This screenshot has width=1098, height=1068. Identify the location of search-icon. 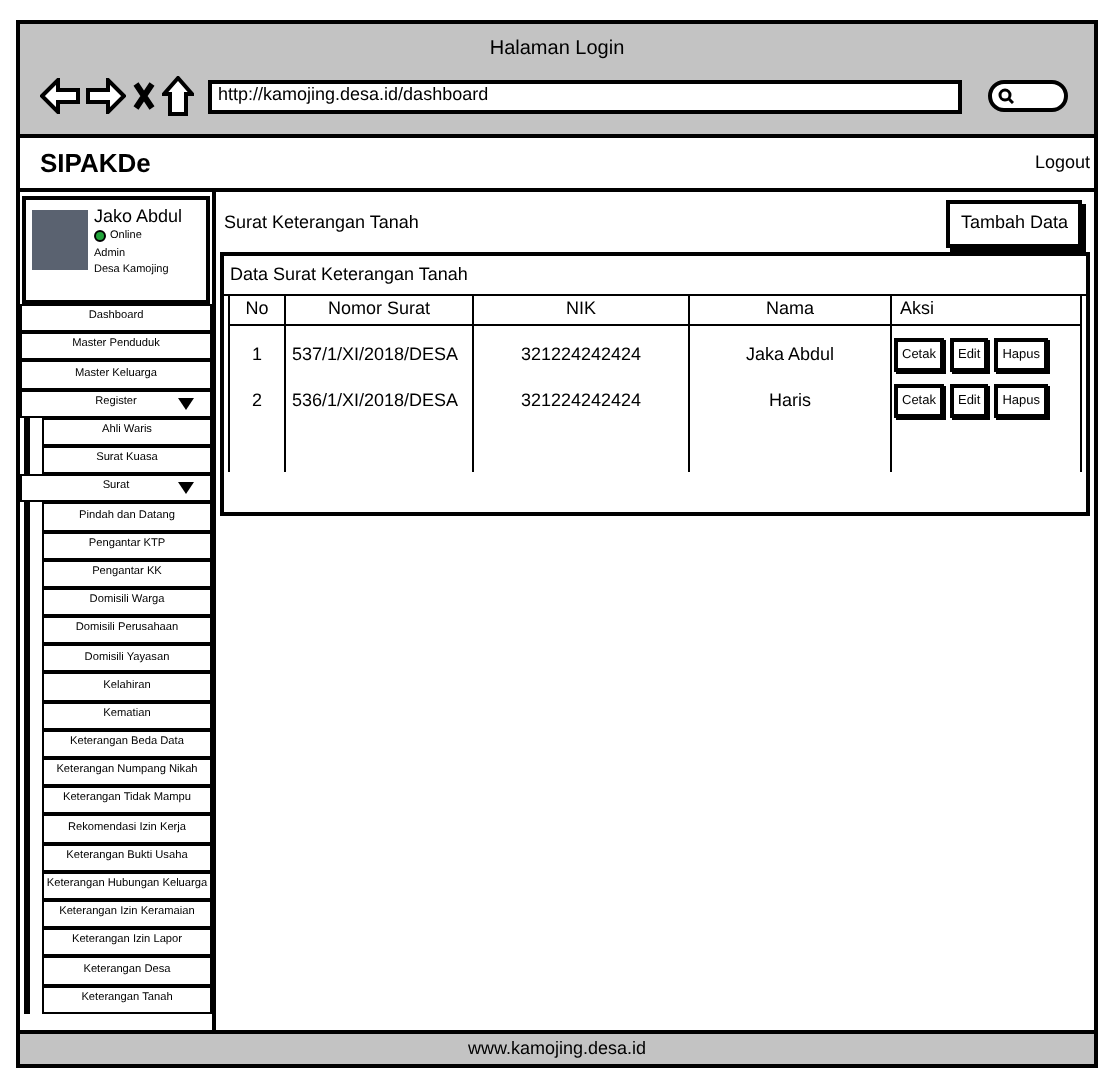
(1006, 96).